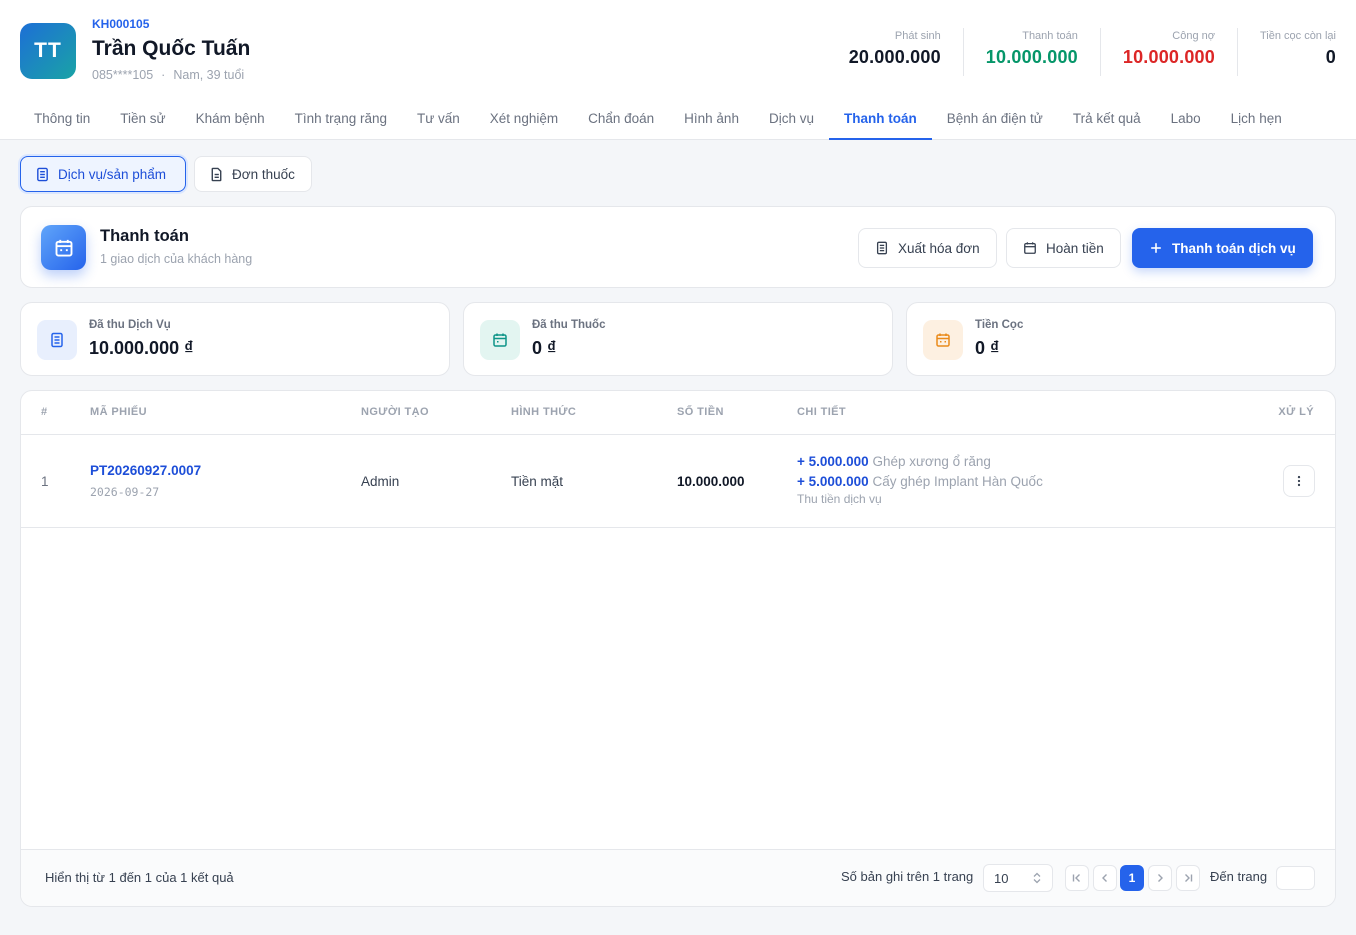 Image resolution: width=1356 pixels, height=935 pixels. Describe the element at coordinates (700, 412) in the screenshot. I see `header-amount: SỐ TIỀN` at that location.